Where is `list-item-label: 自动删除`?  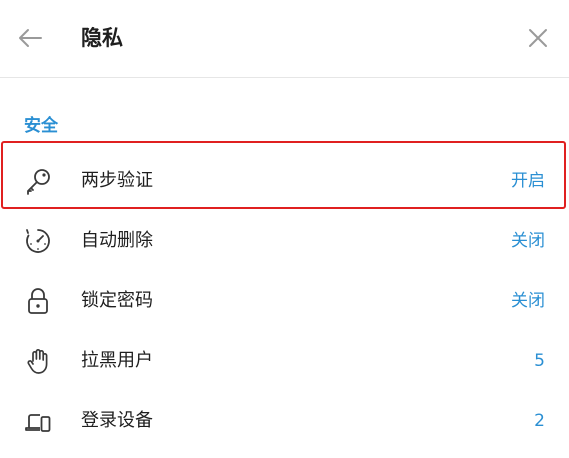
list-item-label: 自动删除 is located at coordinates (117, 240).